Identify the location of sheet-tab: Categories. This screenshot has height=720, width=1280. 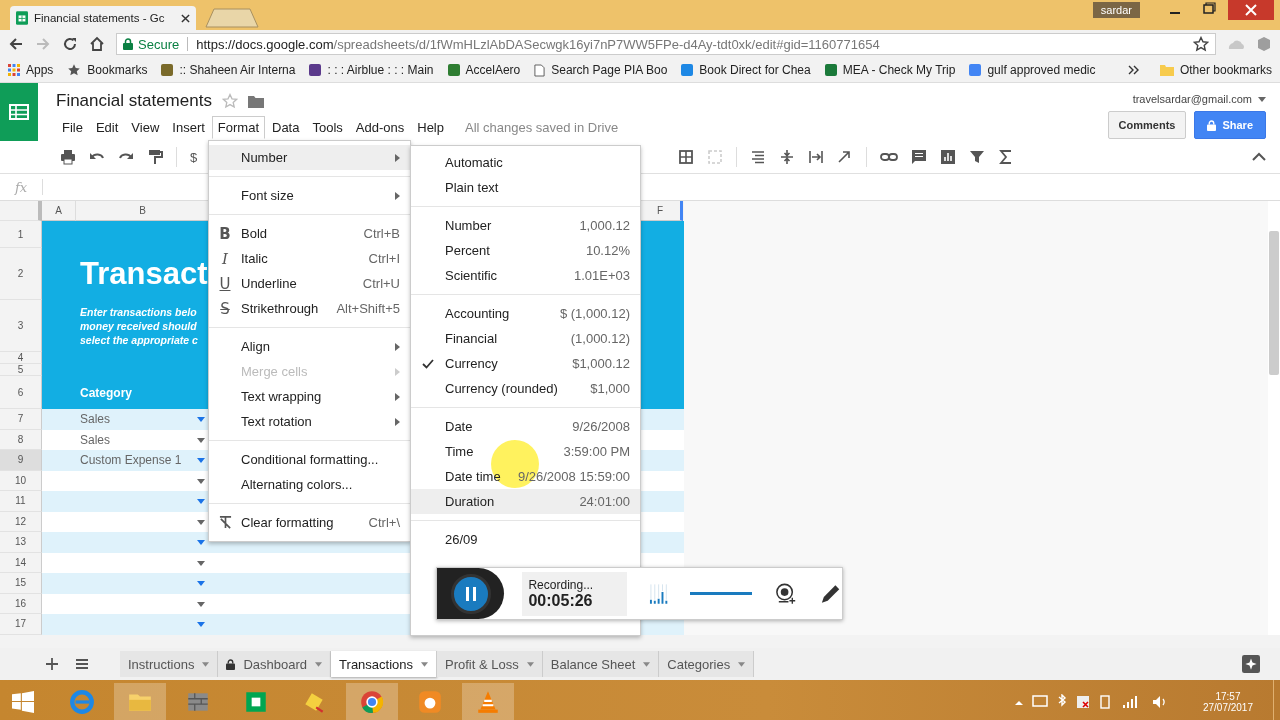
(707, 664).